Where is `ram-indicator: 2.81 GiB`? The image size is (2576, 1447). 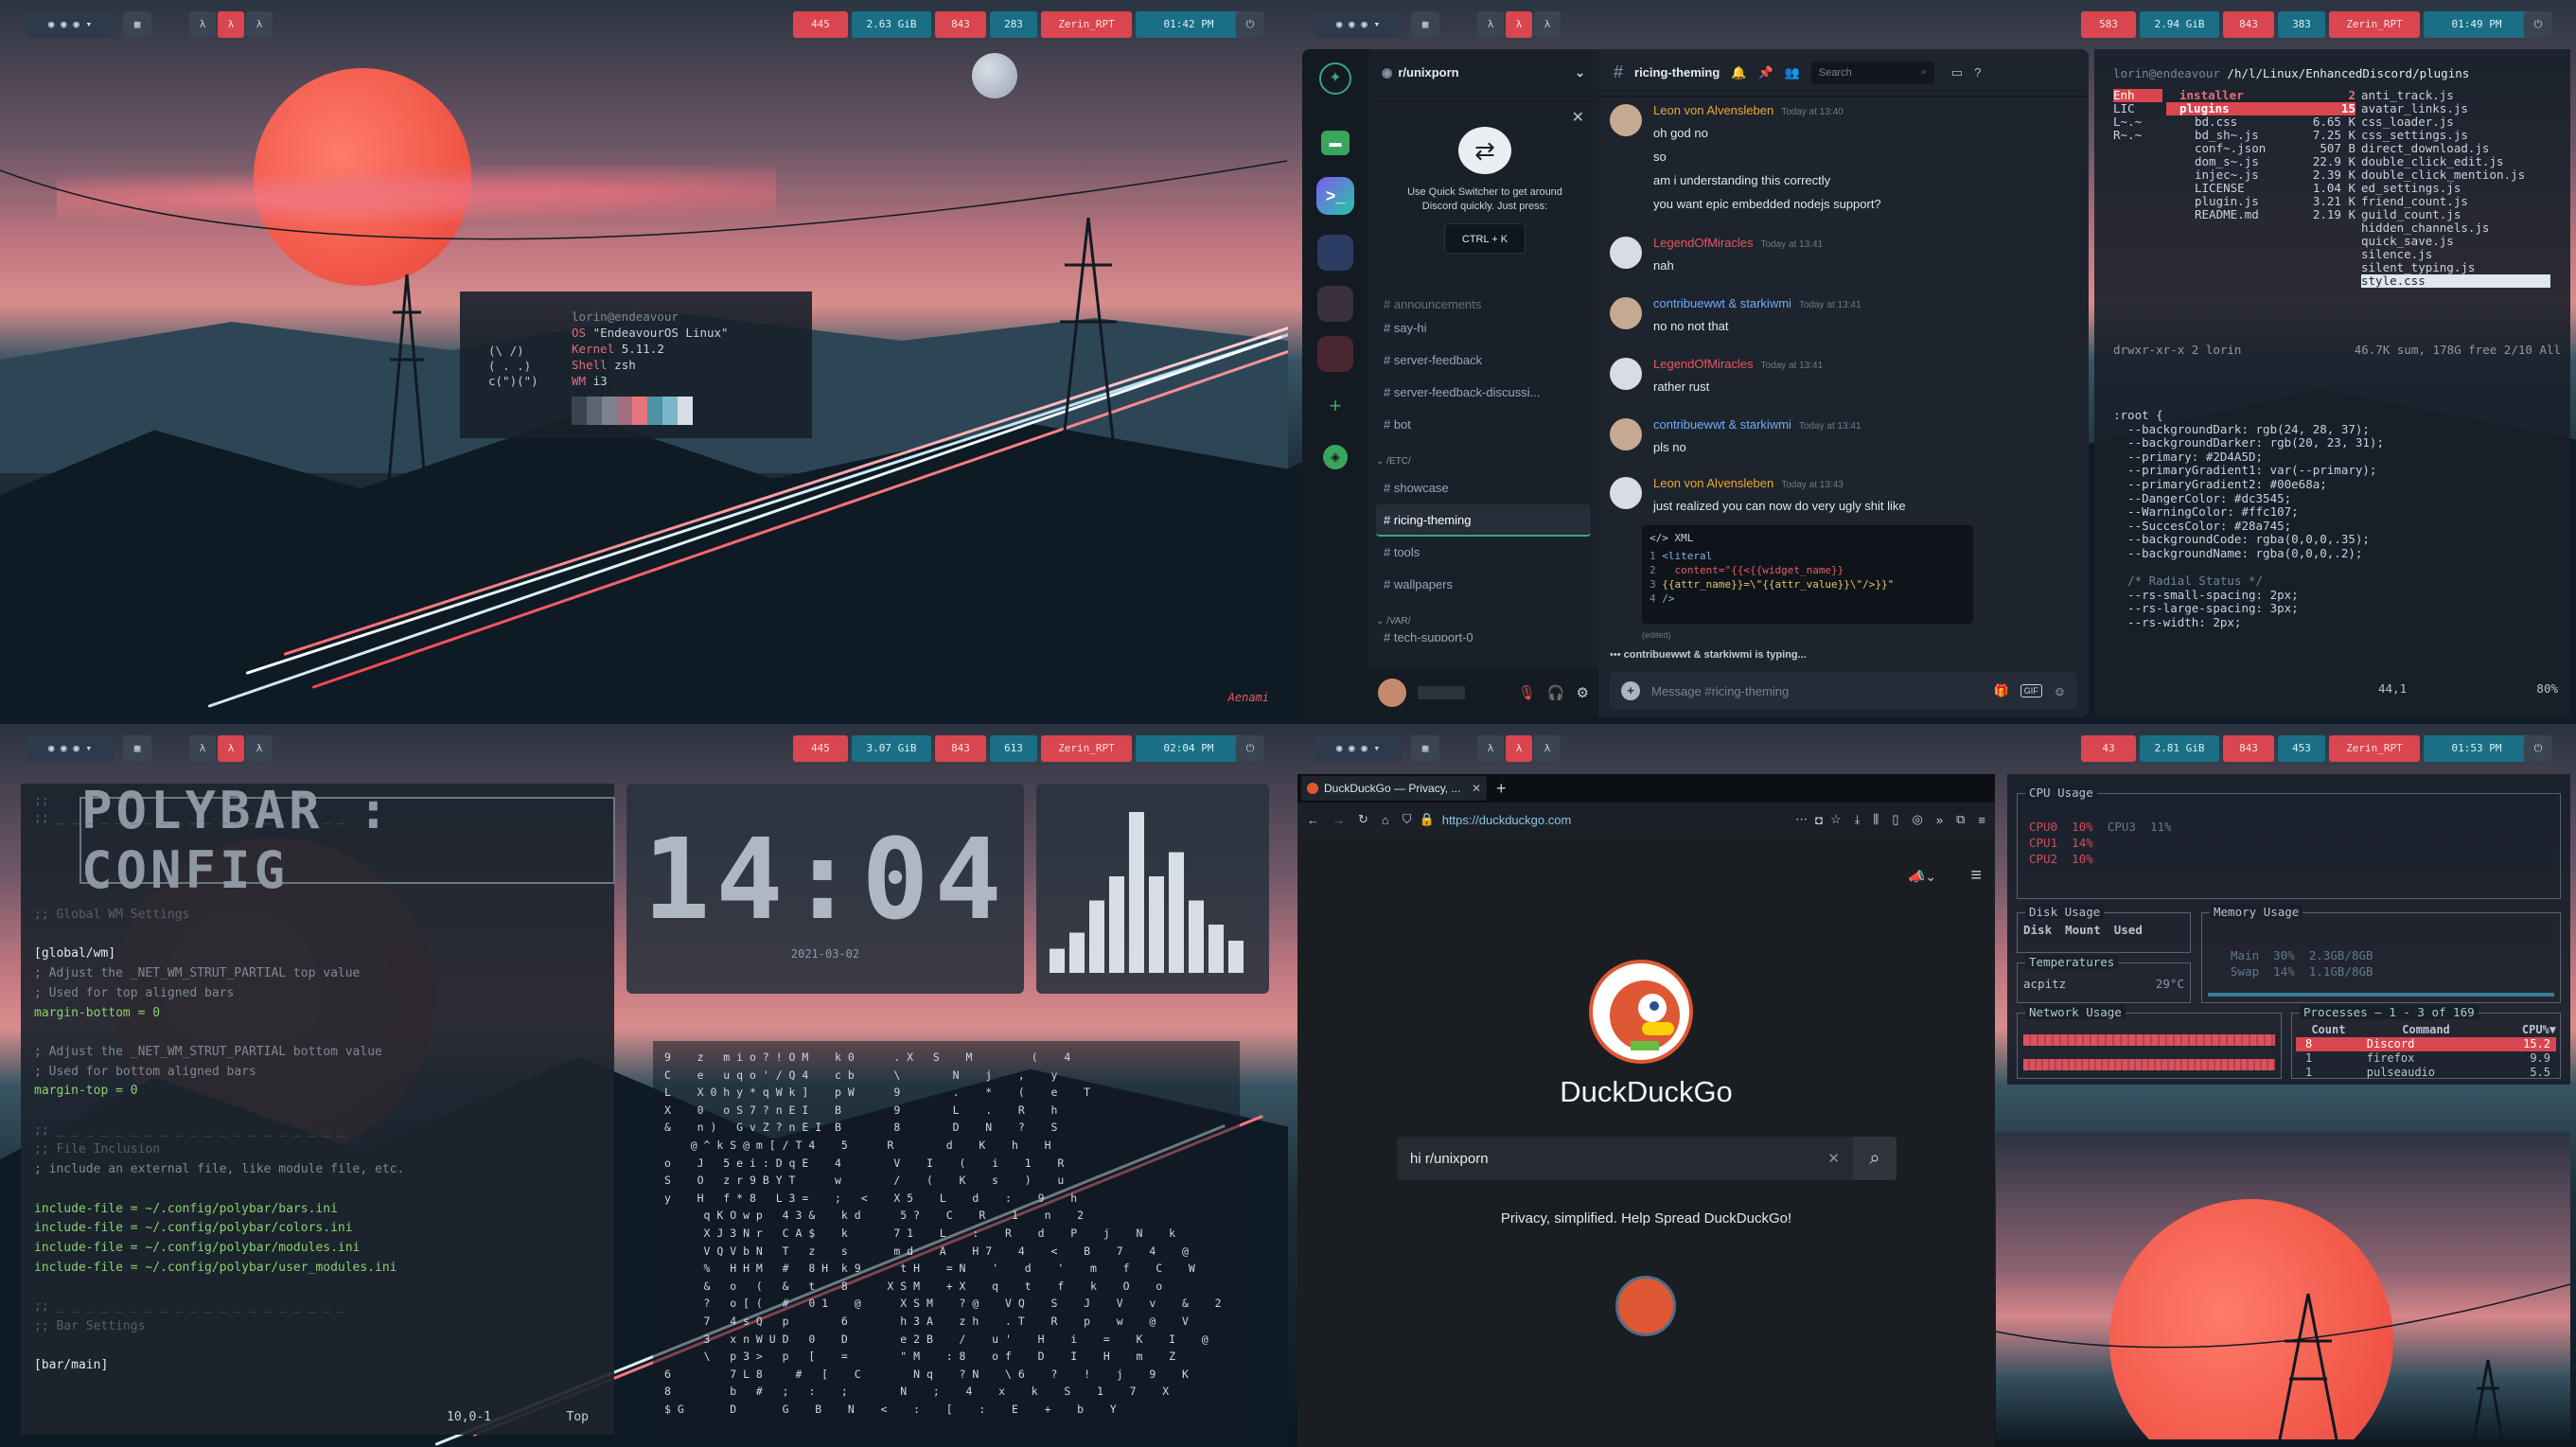 ram-indicator: 2.81 GiB is located at coordinates (2179, 749).